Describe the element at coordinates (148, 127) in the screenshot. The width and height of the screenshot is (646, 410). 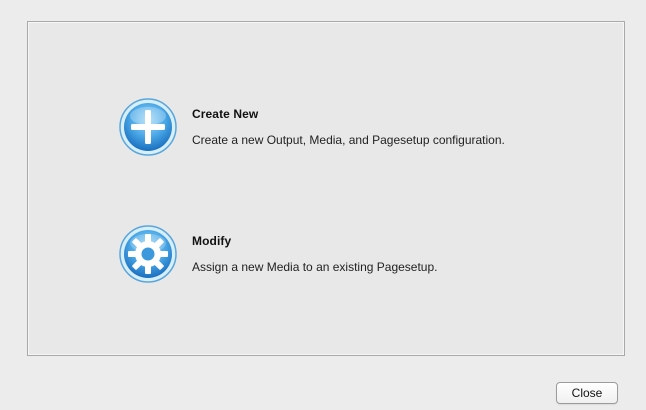
I see `plus-icon` at that location.